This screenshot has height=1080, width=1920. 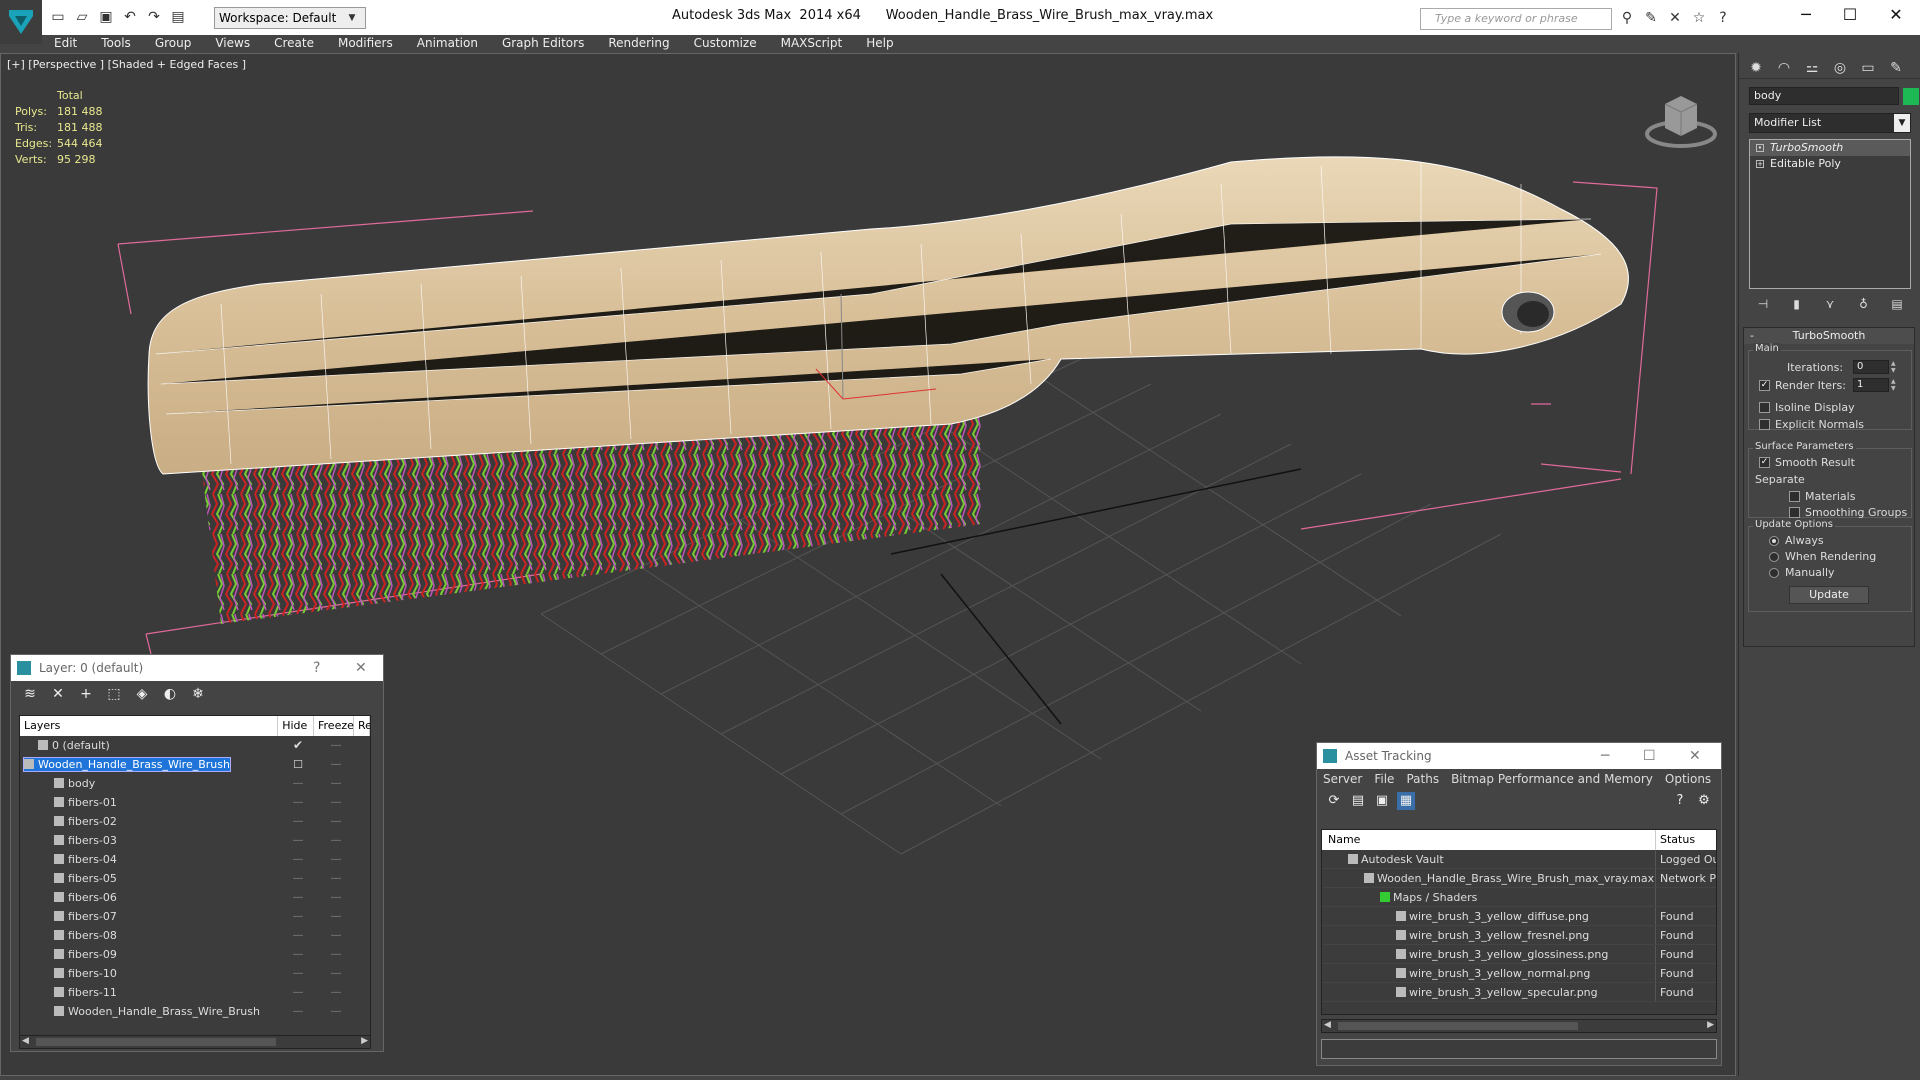 What do you see at coordinates (1829, 595) in the screenshot?
I see `update-button: Update` at bounding box center [1829, 595].